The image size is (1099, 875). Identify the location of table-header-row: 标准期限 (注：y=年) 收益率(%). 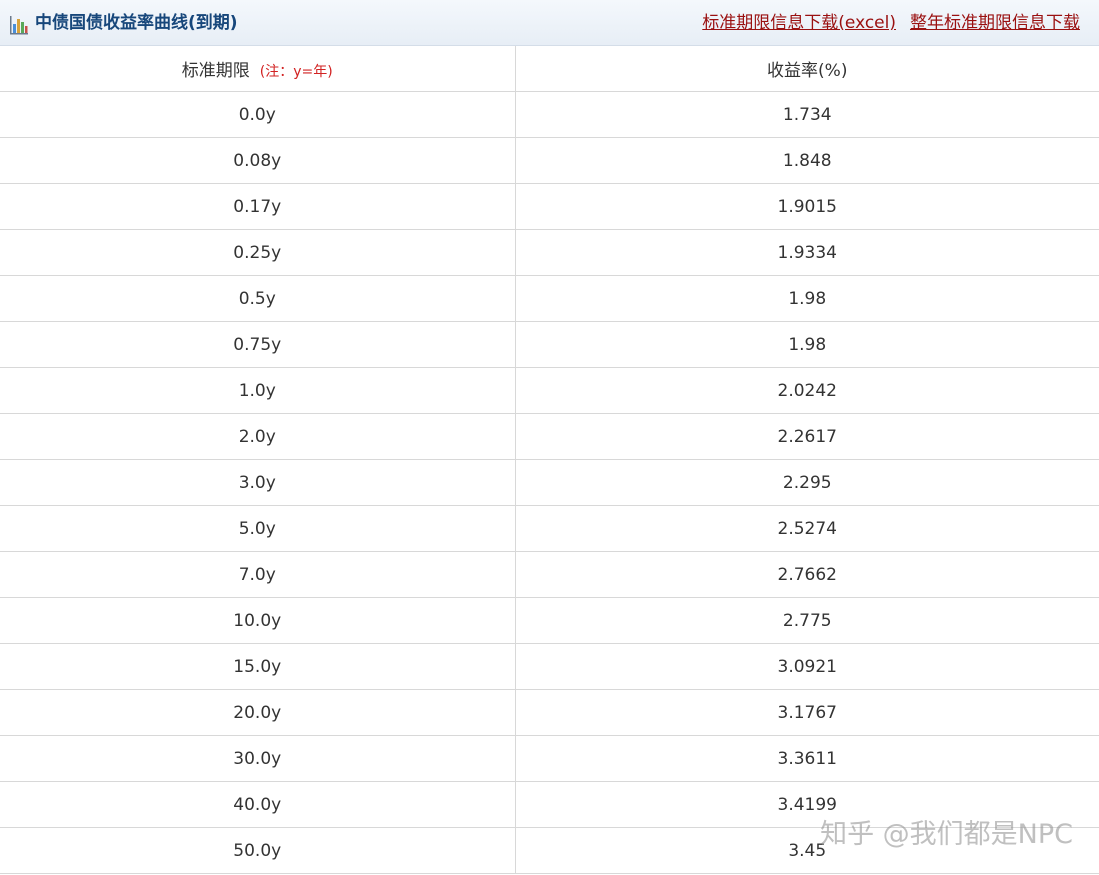
(549, 69).